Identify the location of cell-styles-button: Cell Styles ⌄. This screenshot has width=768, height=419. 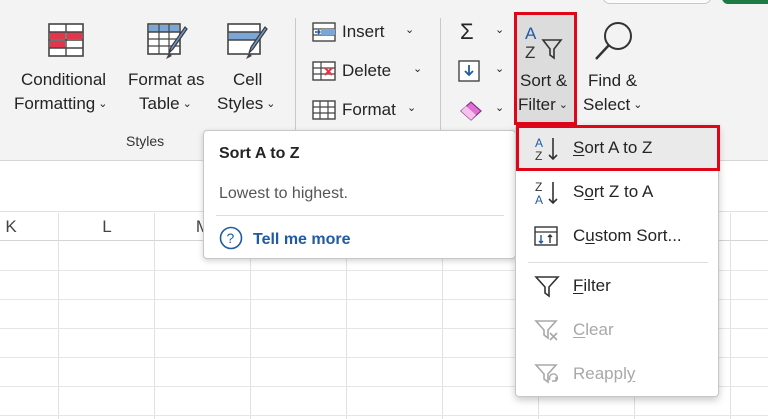
(249, 70).